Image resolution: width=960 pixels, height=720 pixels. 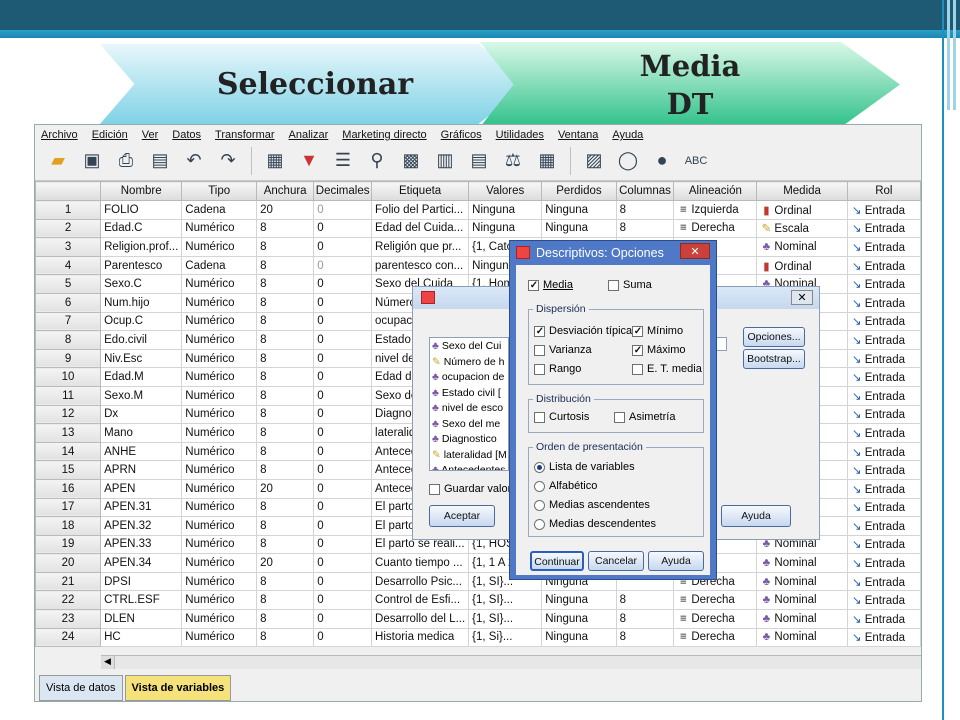 What do you see at coordinates (667, 369) in the screenshot?
I see `et-media-checkbox: E. T. media` at bounding box center [667, 369].